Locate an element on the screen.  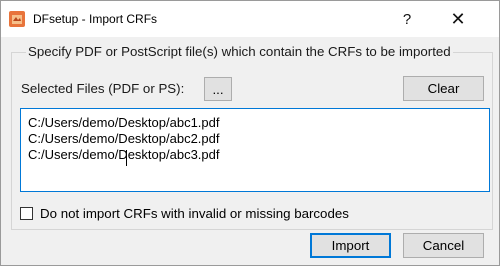
help-button: ? is located at coordinates (407, 19).